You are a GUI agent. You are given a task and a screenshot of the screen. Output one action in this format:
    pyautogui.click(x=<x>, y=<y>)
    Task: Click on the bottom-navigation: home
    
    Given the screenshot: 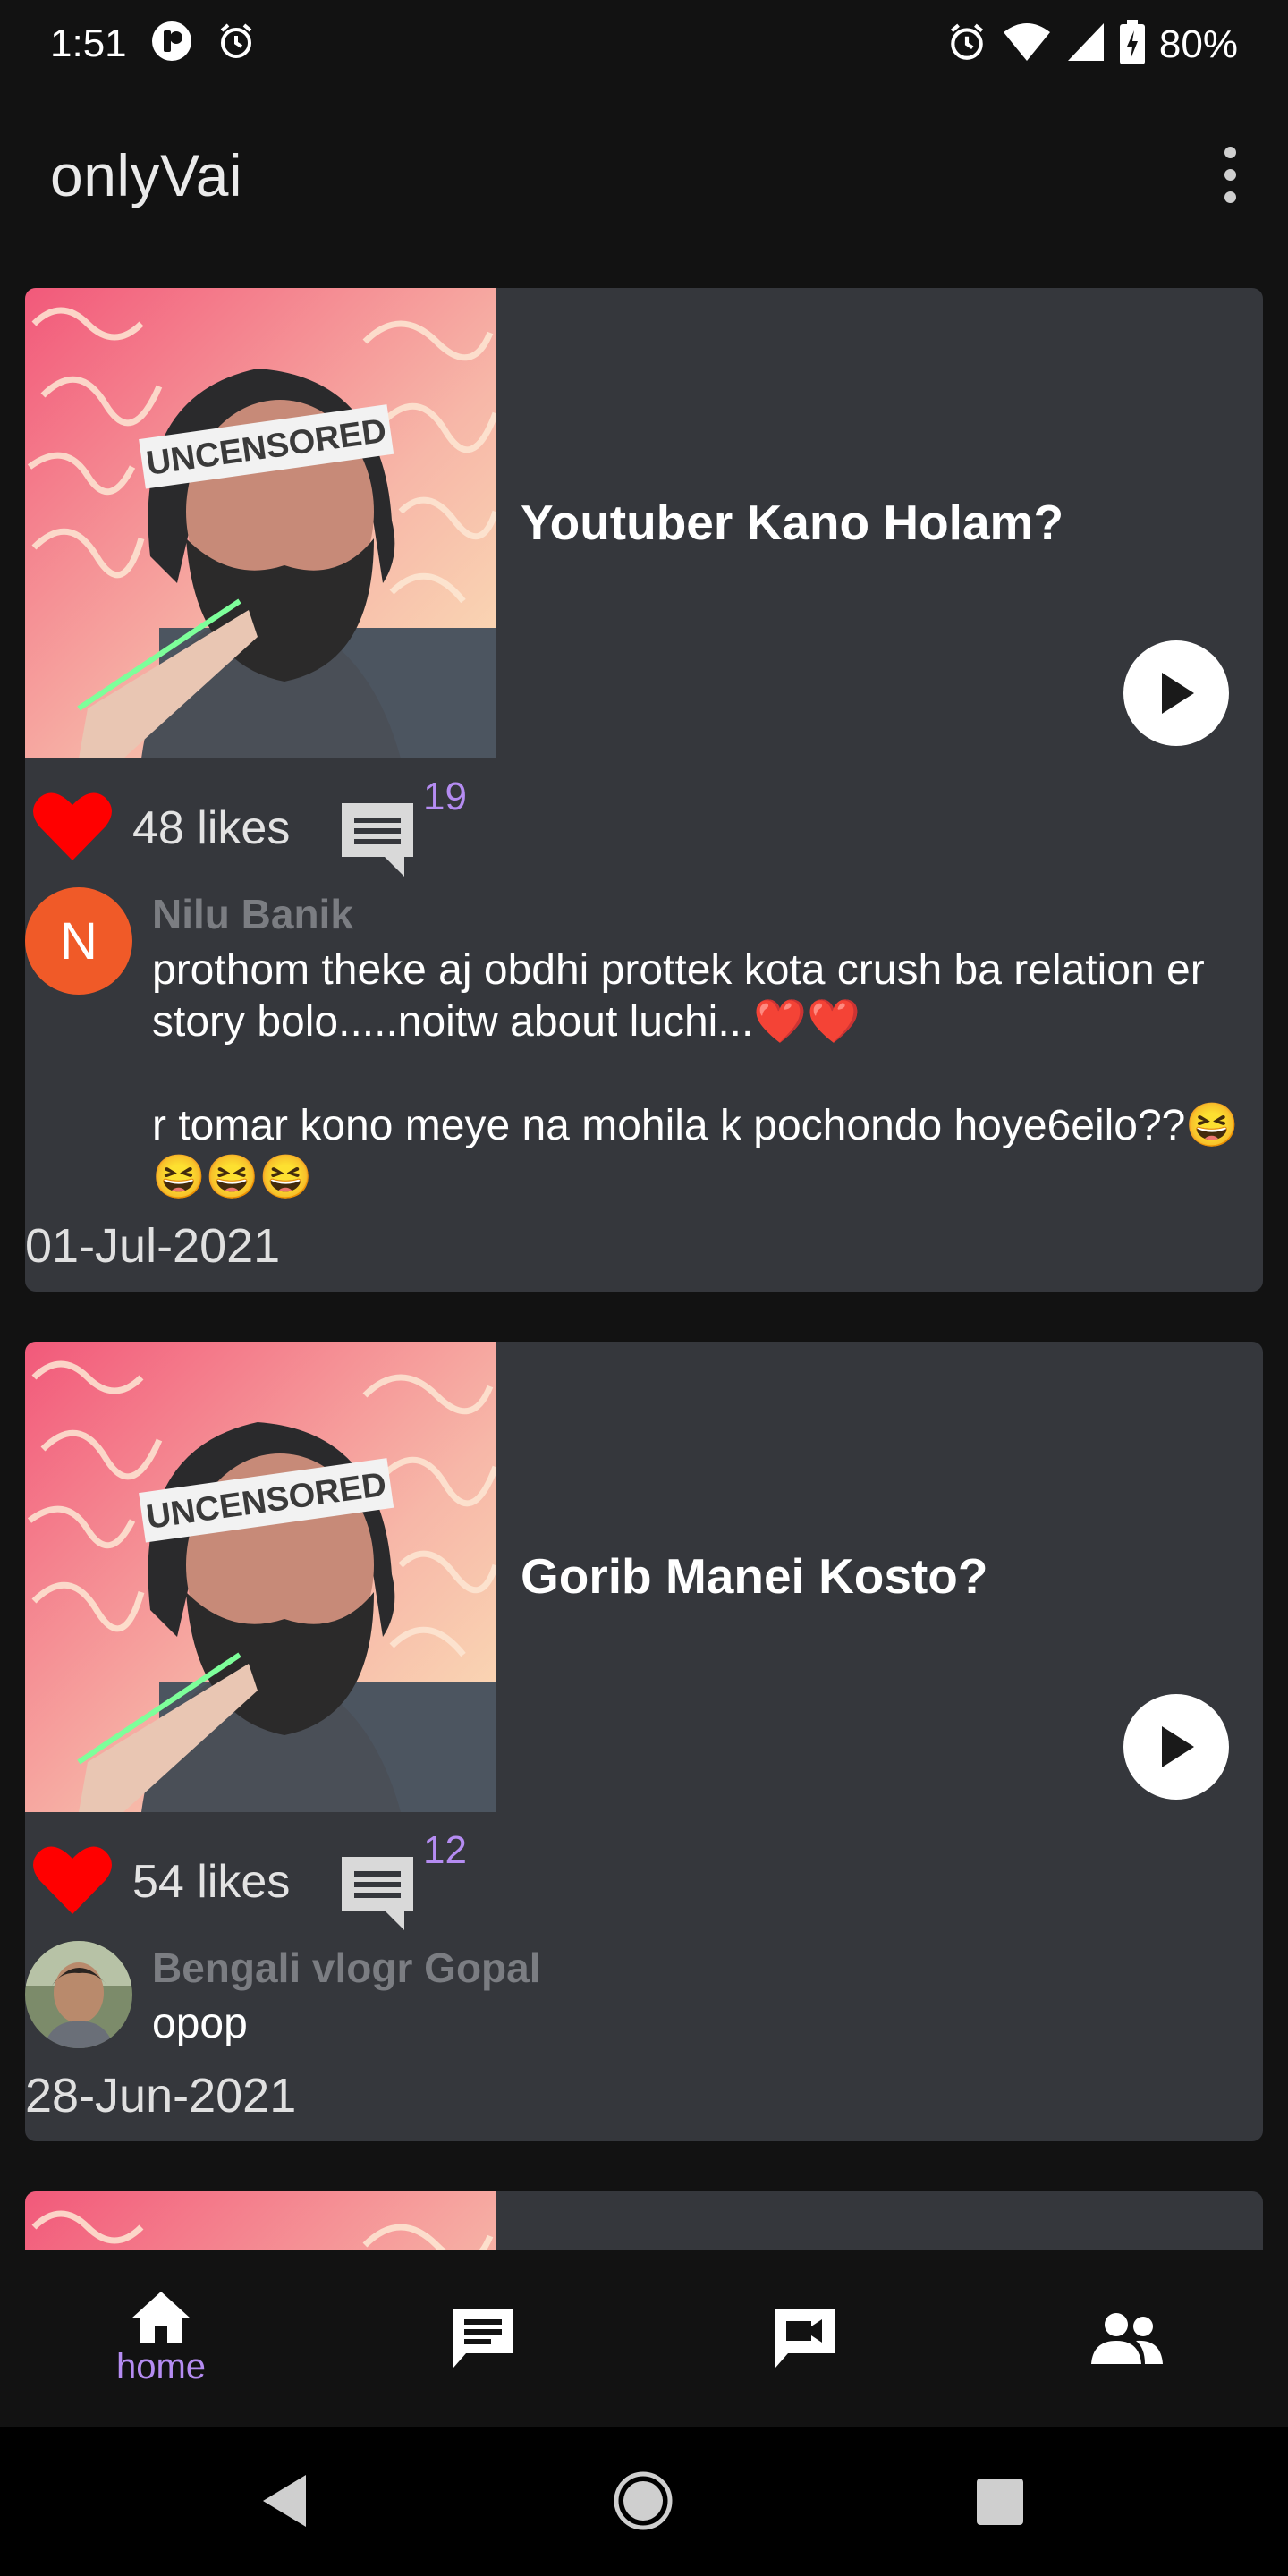 What is the action you would take?
    pyautogui.click(x=644, y=2338)
    